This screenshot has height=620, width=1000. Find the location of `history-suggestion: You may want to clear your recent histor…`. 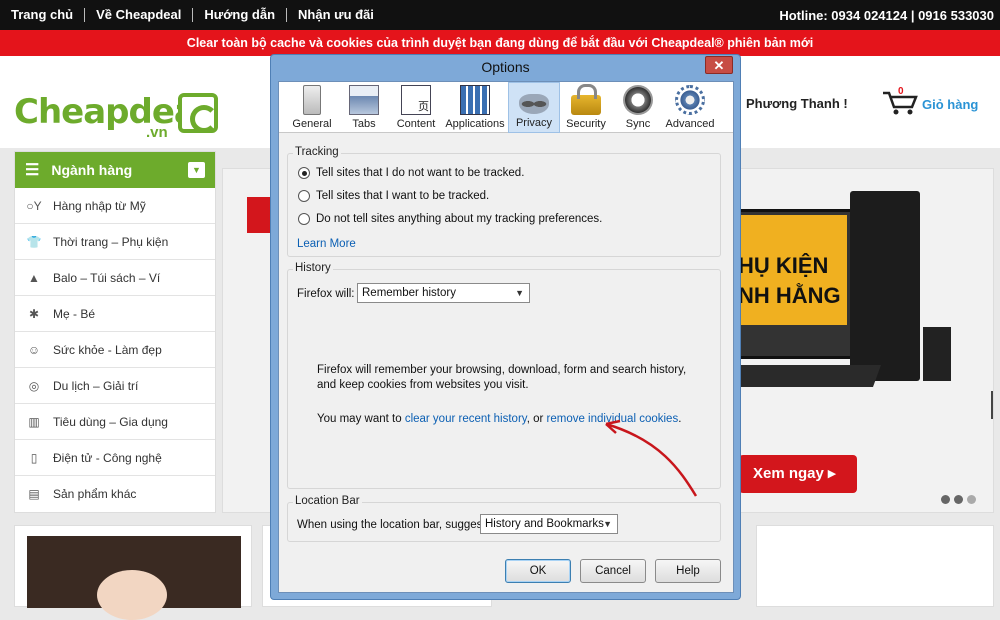

history-suggestion: You may want to clear your recent histor… is located at coordinates (499, 419).